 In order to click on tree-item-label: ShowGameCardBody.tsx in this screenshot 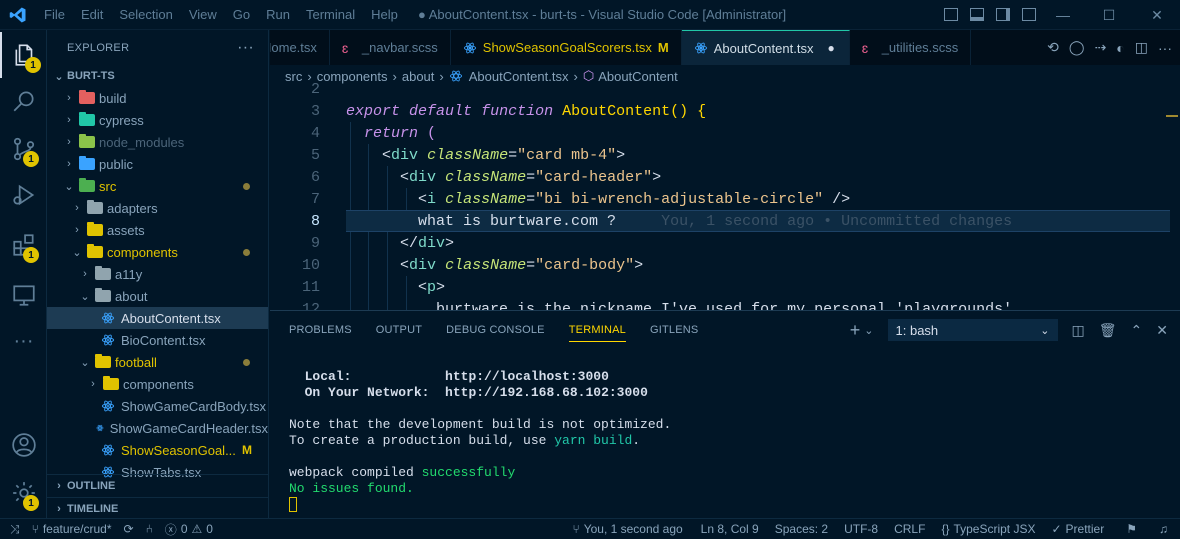, I will do `click(193, 406)`.